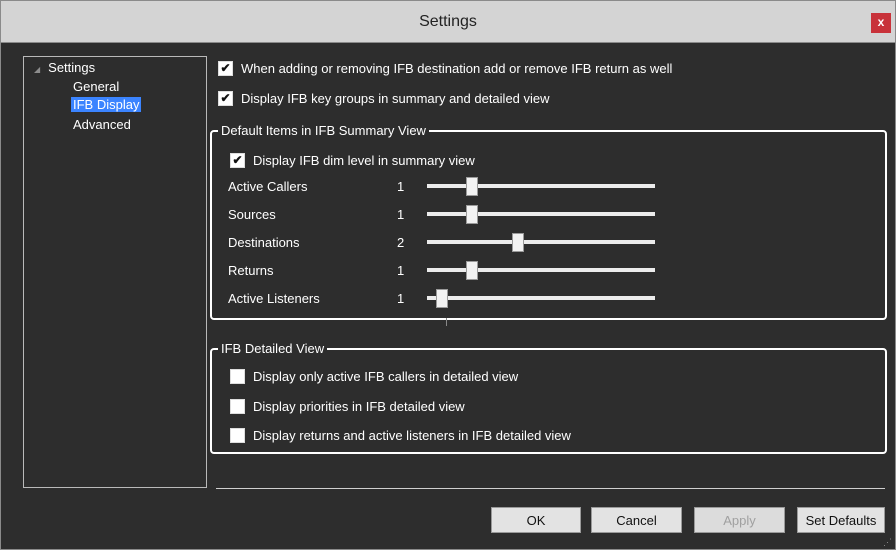  Describe the element at coordinates (541, 186) in the screenshot. I see `slider-track-active-callers` at that location.